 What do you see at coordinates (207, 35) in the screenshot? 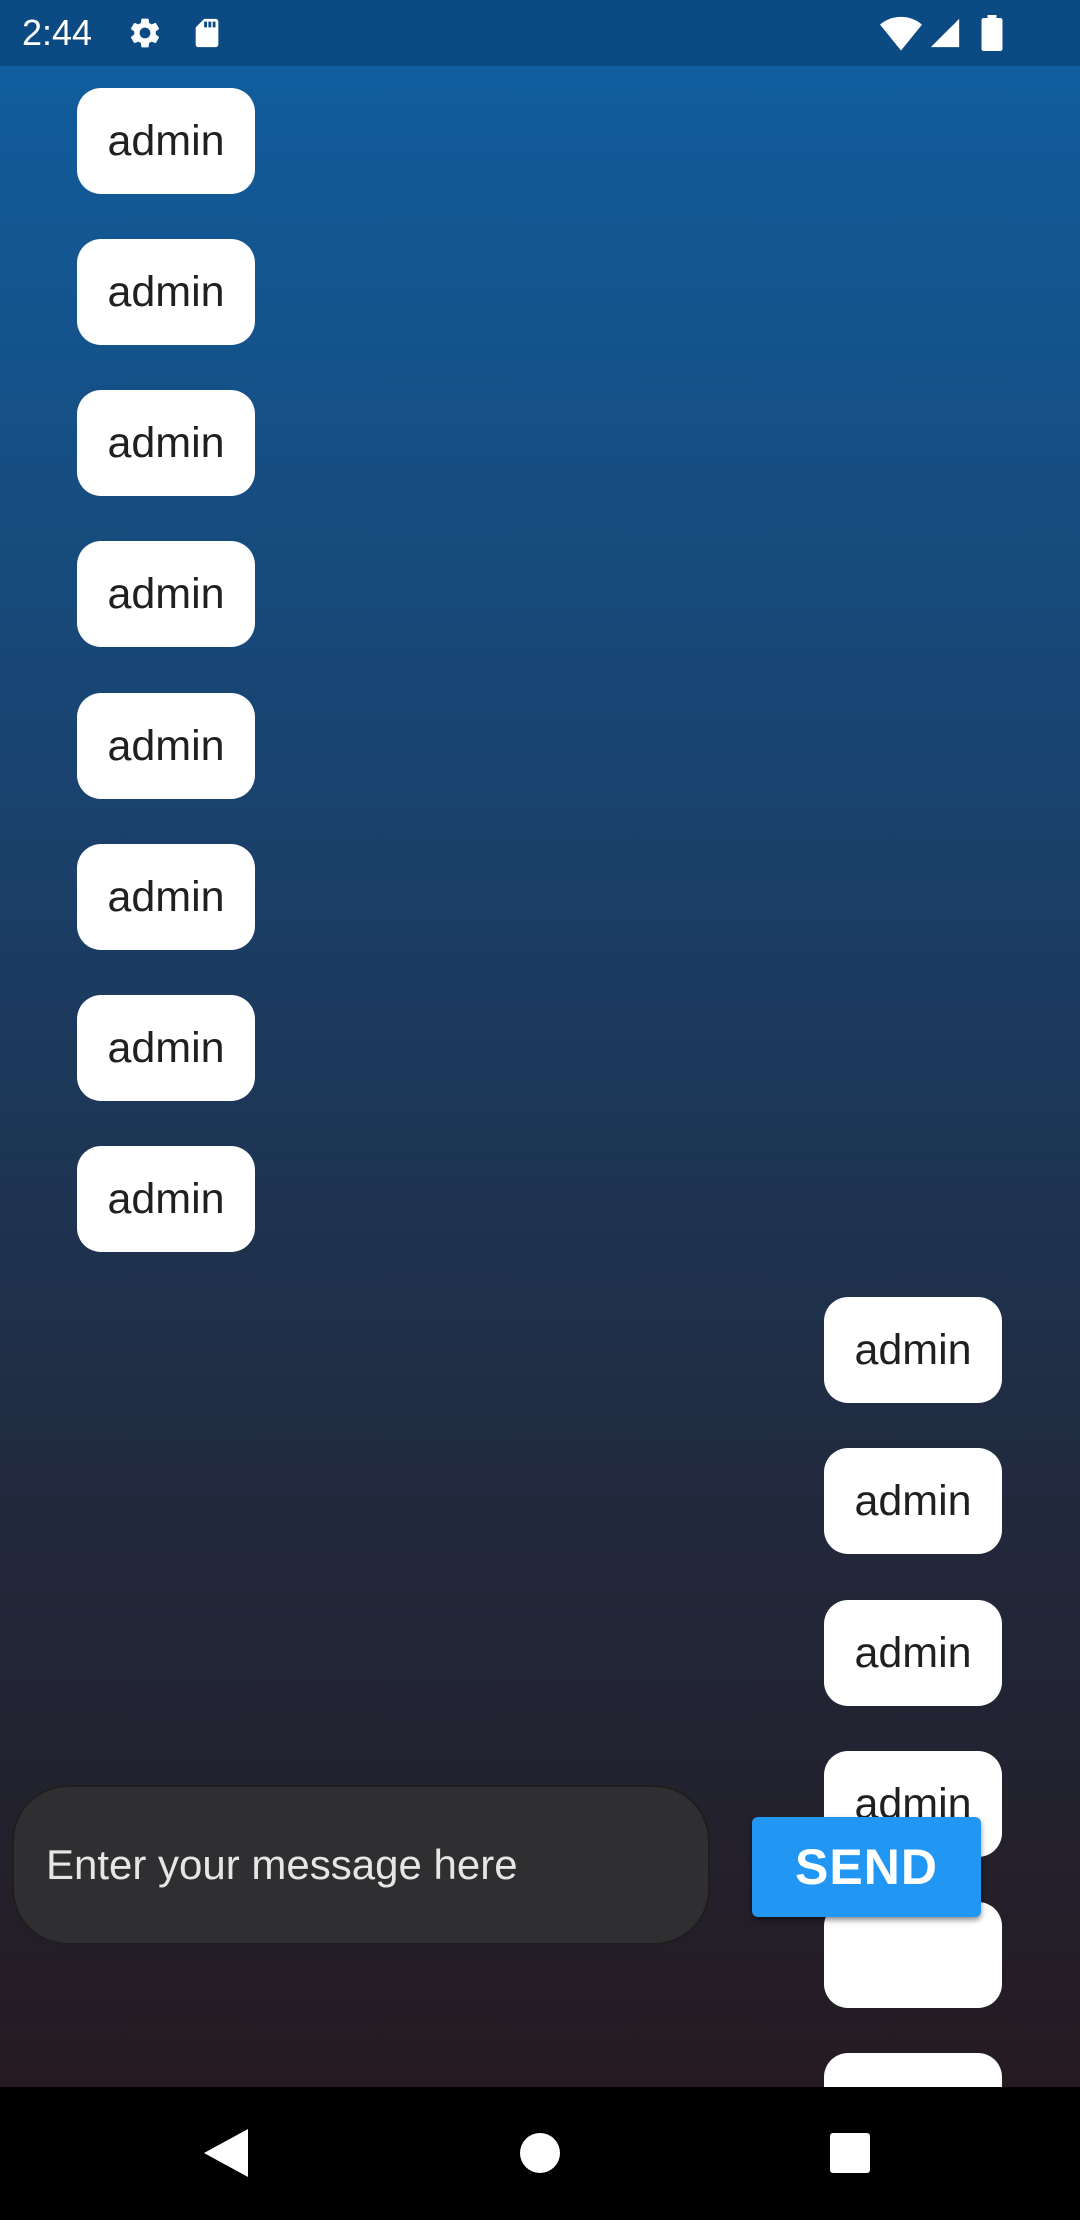
I see `sd-card-icon` at bounding box center [207, 35].